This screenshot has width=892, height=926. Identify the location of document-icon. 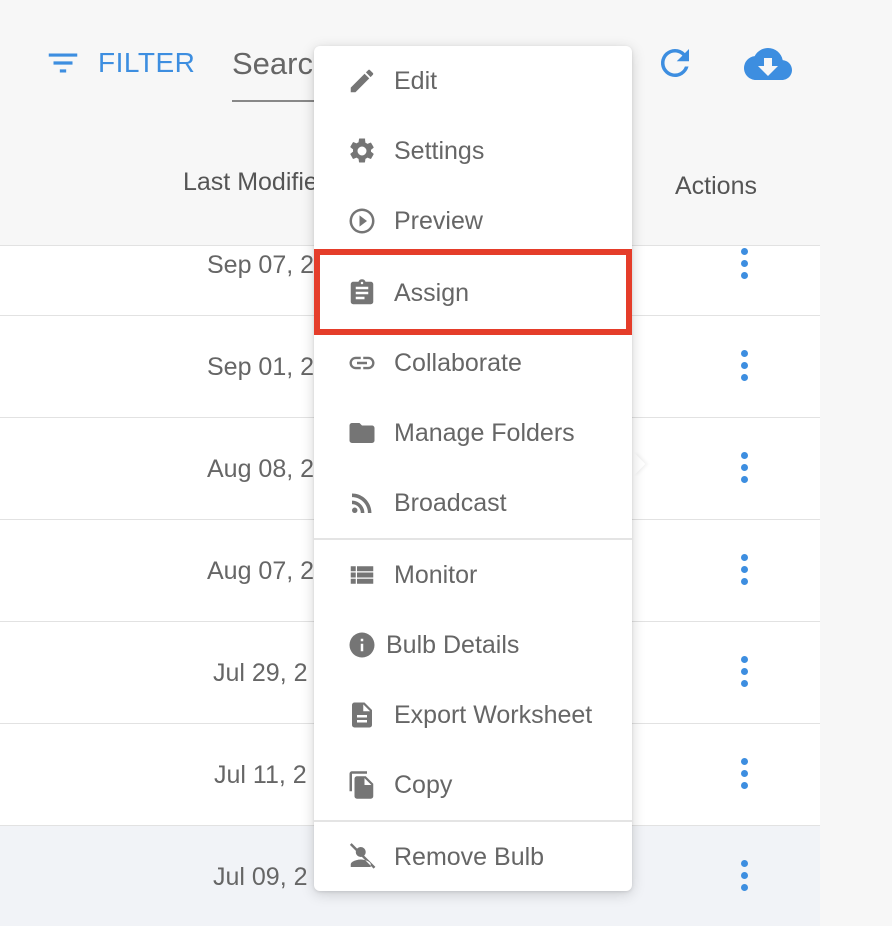
(362, 715).